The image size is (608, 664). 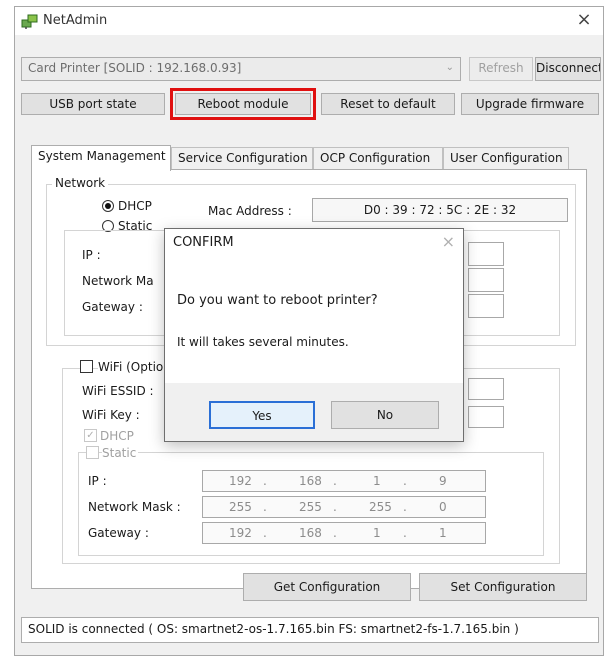 What do you see at coordinates (314, 243) in the screenshot?
I see `dialog-title-bar: CONFIRM ×` at bounding box center [314, 243].